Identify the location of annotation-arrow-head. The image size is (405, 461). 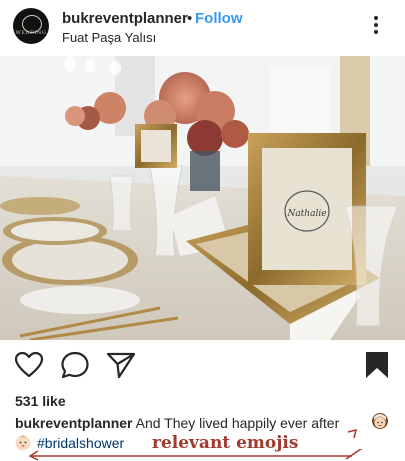
(352, 433).